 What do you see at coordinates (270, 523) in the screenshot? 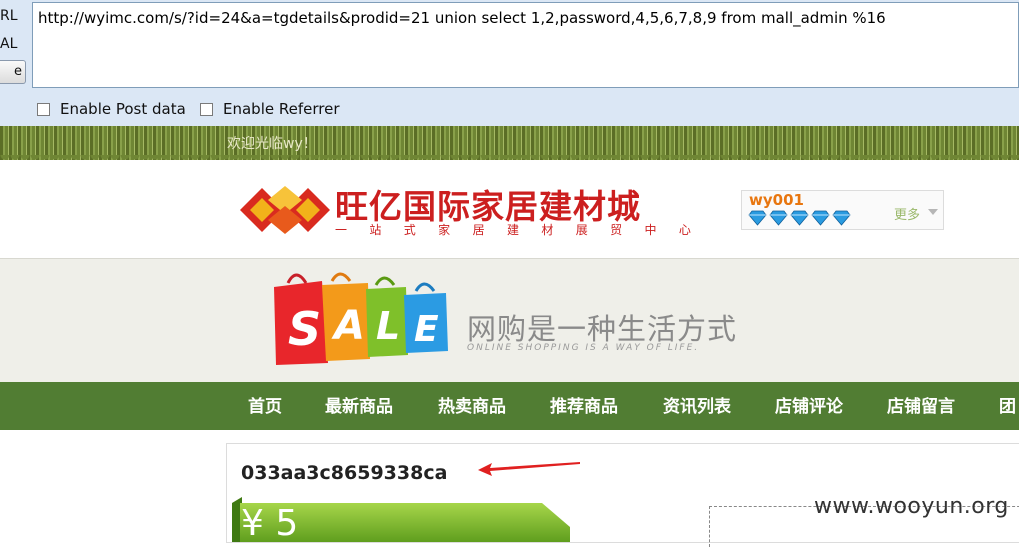
I see `product-price: ¥ 5` at bounding box center [270, 523].